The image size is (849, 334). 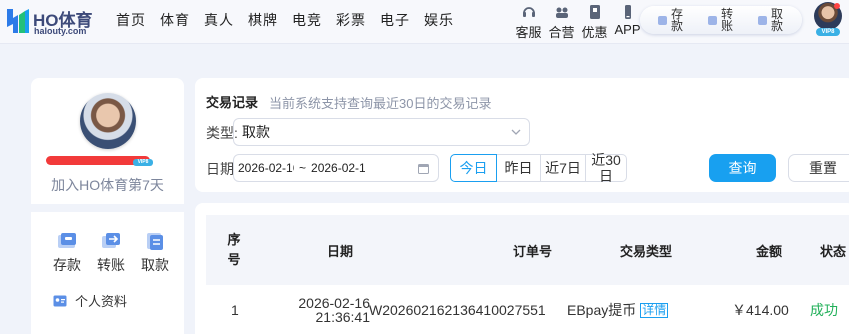 I want to click on detail-button: 详情, so click(x=654, y=310).